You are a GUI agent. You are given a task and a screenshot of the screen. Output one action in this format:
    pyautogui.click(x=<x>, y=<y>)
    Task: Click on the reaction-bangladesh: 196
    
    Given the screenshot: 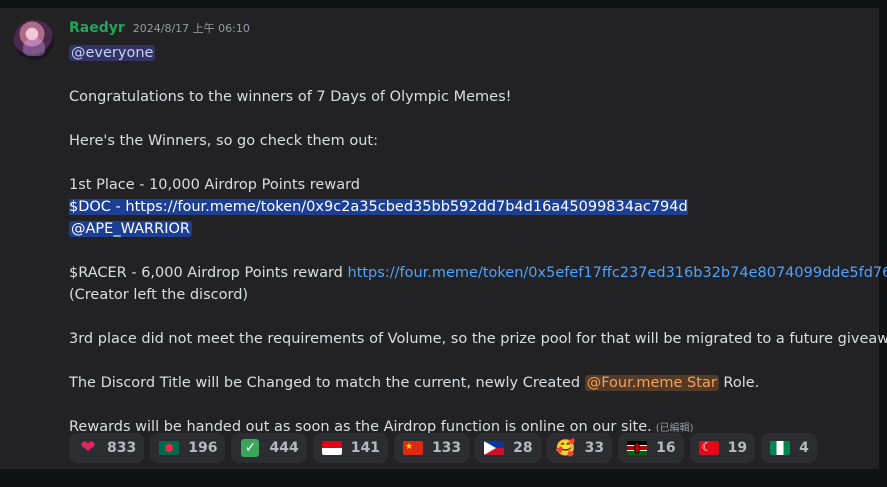 What is the action you would take?
    pyautogui.click(x=188, y=448)
    